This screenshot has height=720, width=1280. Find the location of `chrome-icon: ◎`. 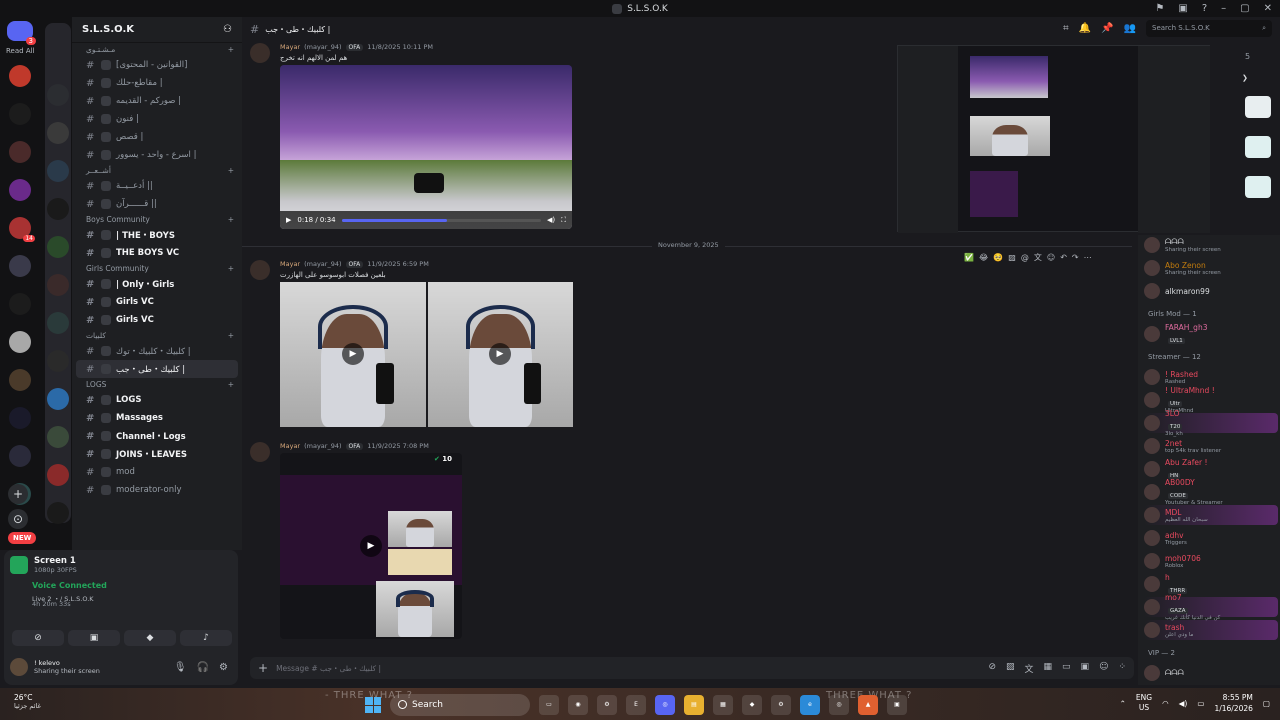

chrome-icon: ◎ is located at coordinates (839, 705).